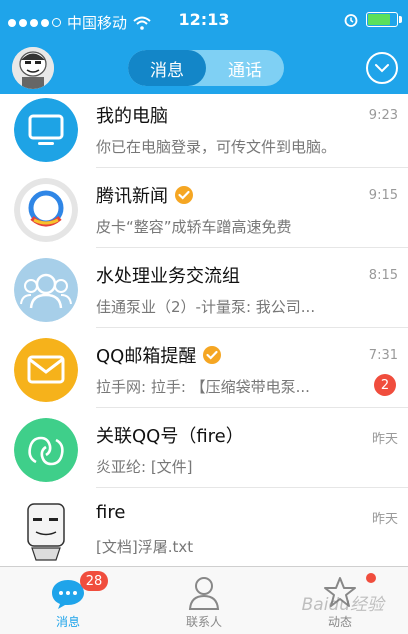 This screenshot has width=408, height=634. What do you see at coordinates (204, 527) in the screenshot?
I see `conversation-item: fire 昨天 [文档]浮屠.txt` at bounding box center [204, 527].